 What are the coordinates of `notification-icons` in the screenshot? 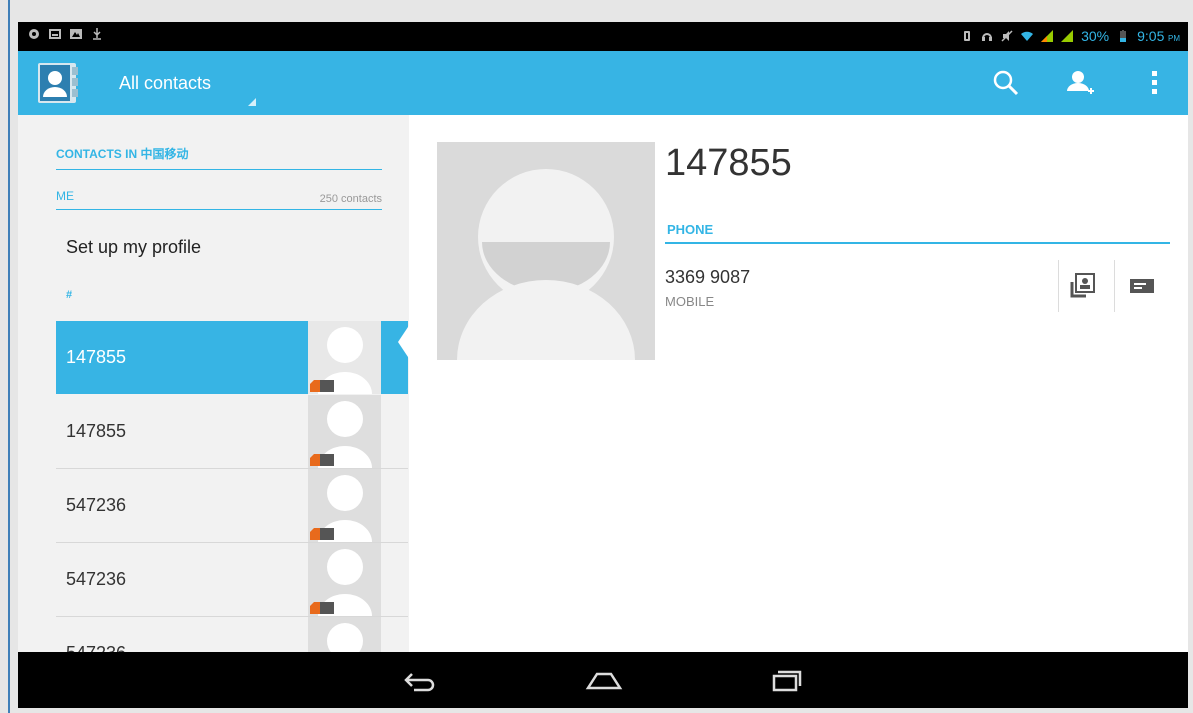 It's located at (65, 34).